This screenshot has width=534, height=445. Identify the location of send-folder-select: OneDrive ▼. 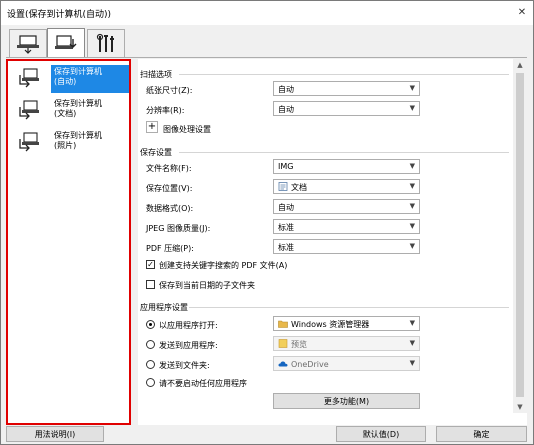
(346, 363).